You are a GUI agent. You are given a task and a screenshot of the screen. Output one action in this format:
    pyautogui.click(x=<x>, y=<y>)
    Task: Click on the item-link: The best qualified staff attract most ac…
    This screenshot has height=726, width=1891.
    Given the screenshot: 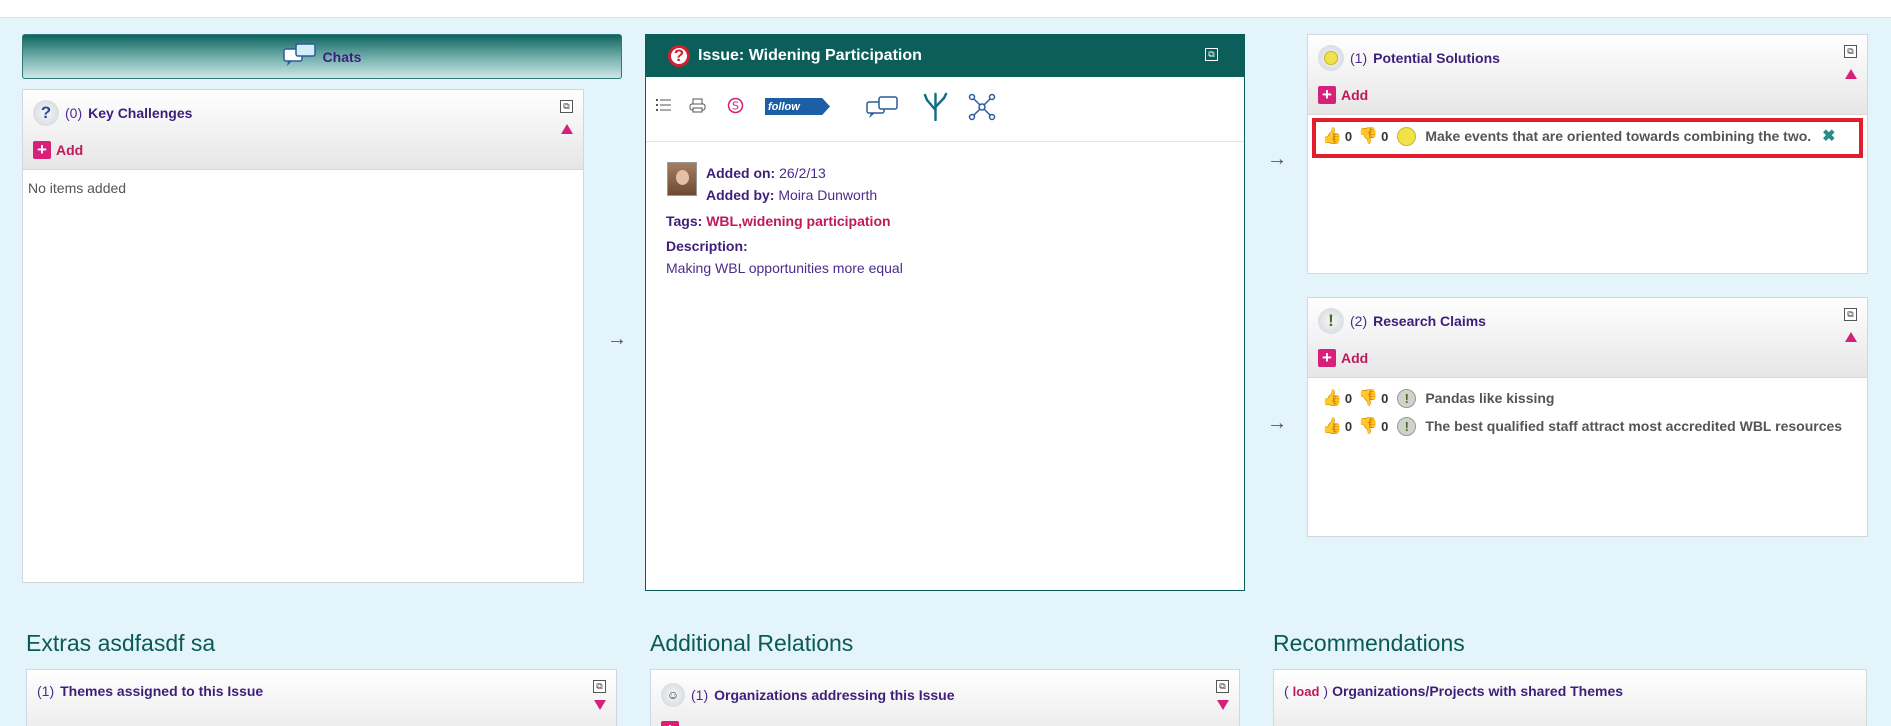 What is the action you would take?
    pyautogui.click(x=1633, y=426)
    